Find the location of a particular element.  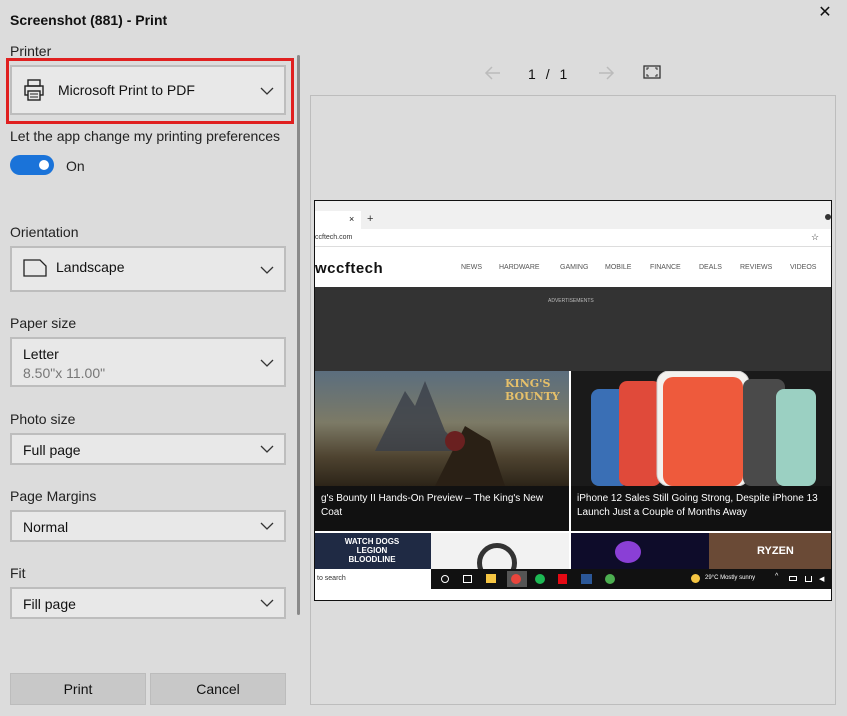

story-left-art-title: KING'S BOUNTY is located at coordinates (532, 390).